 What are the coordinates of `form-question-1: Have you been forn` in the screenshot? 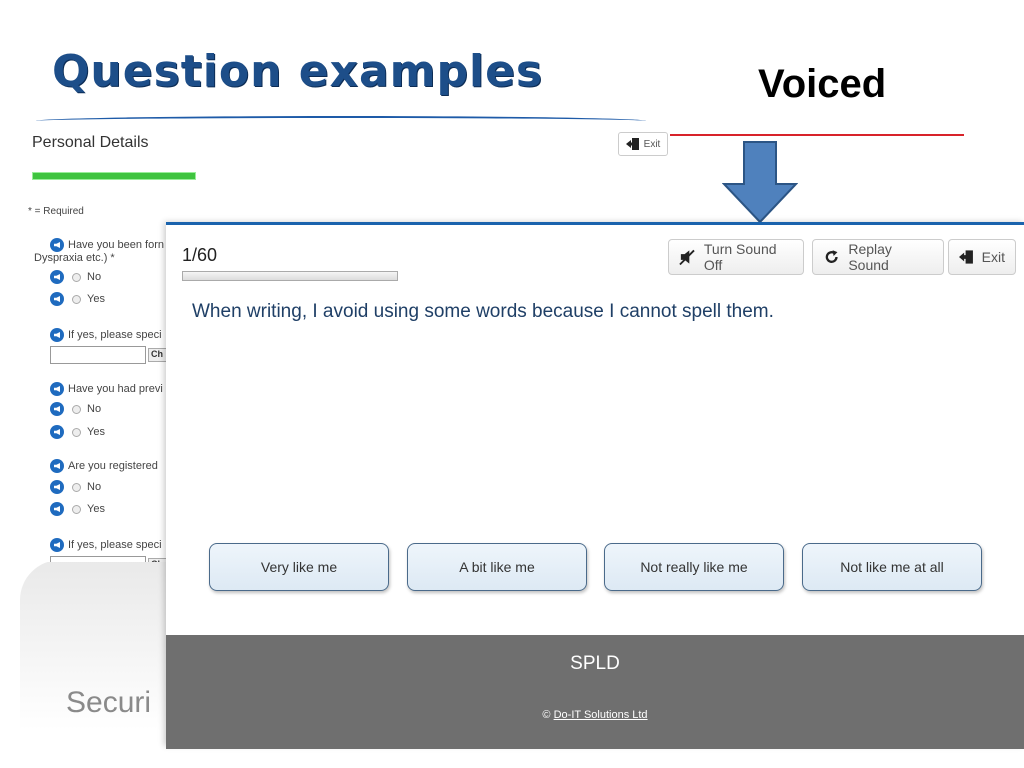 It's located at (107, 245).